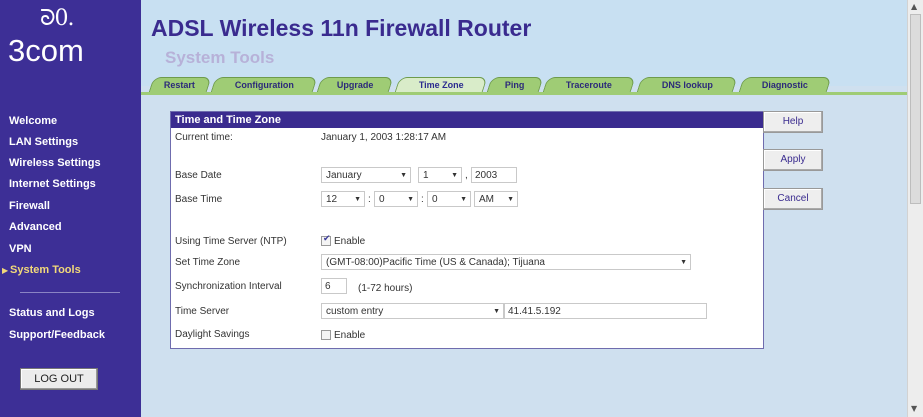 The height and width of the screenshot is (417, 923). I want to click on tab-label: Traceroute, so click(588, 85).